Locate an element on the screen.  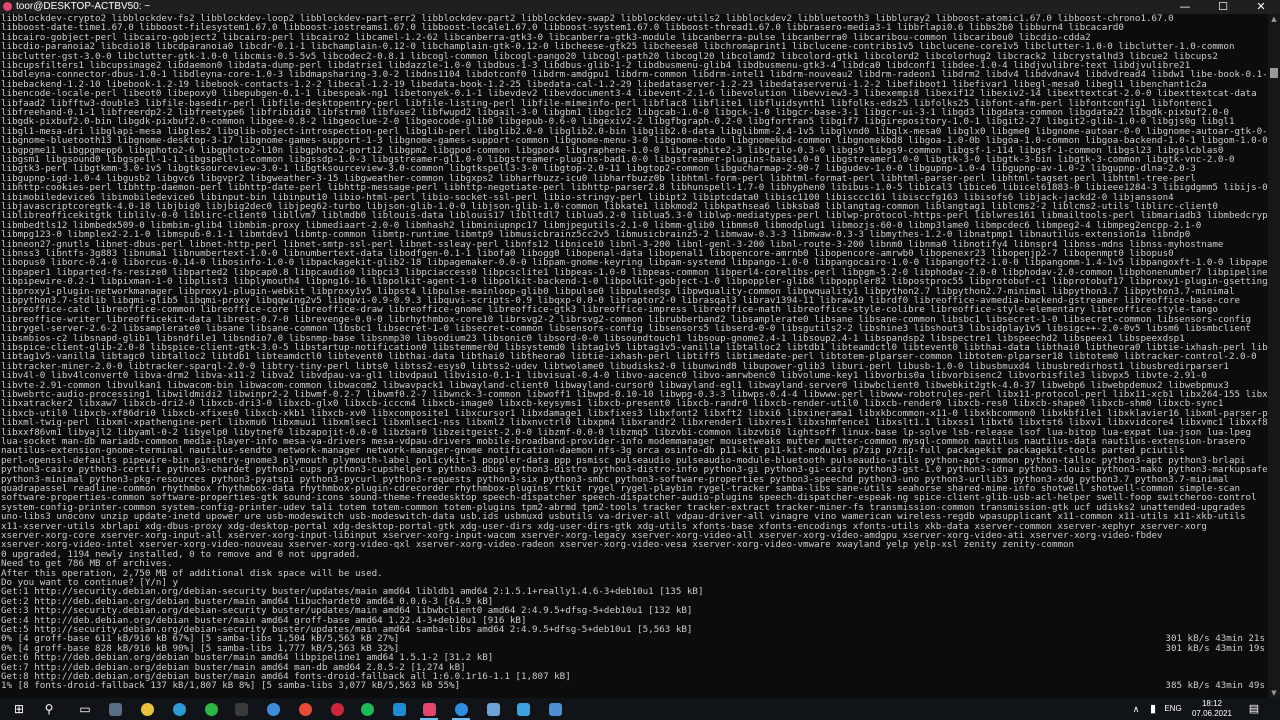
vscode-icon is located at coordinates (461, 709).